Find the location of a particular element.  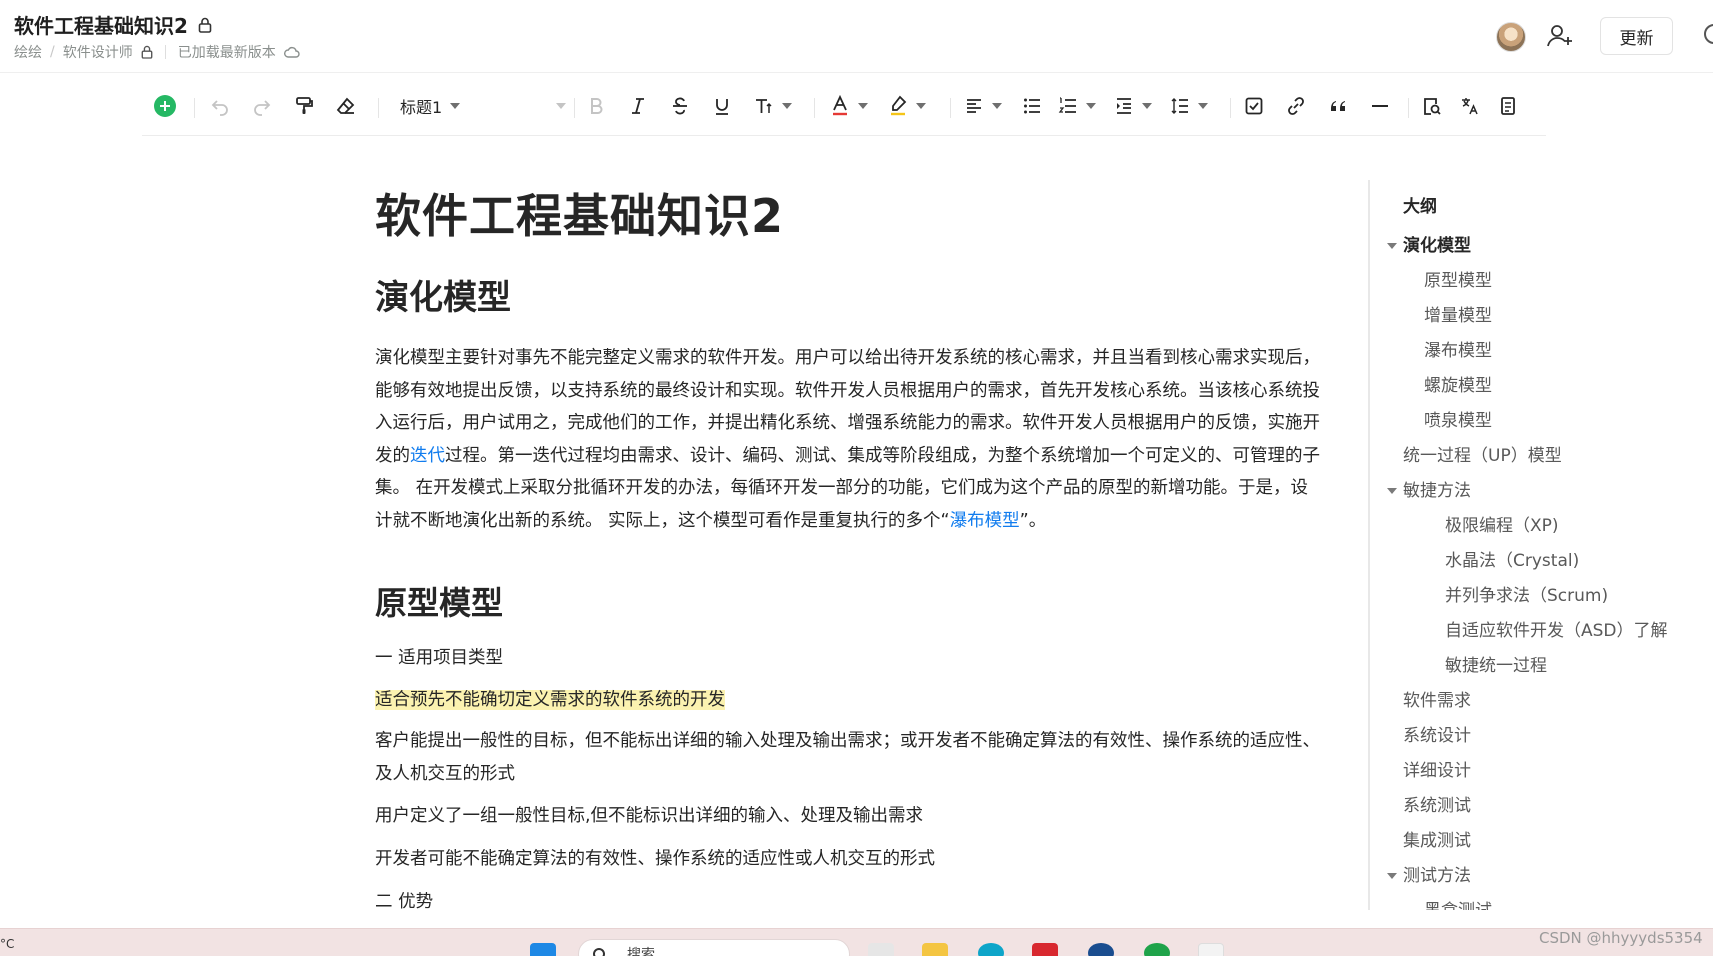

outline-item: 螺旋模型 is located at coordinates (1458, 386).